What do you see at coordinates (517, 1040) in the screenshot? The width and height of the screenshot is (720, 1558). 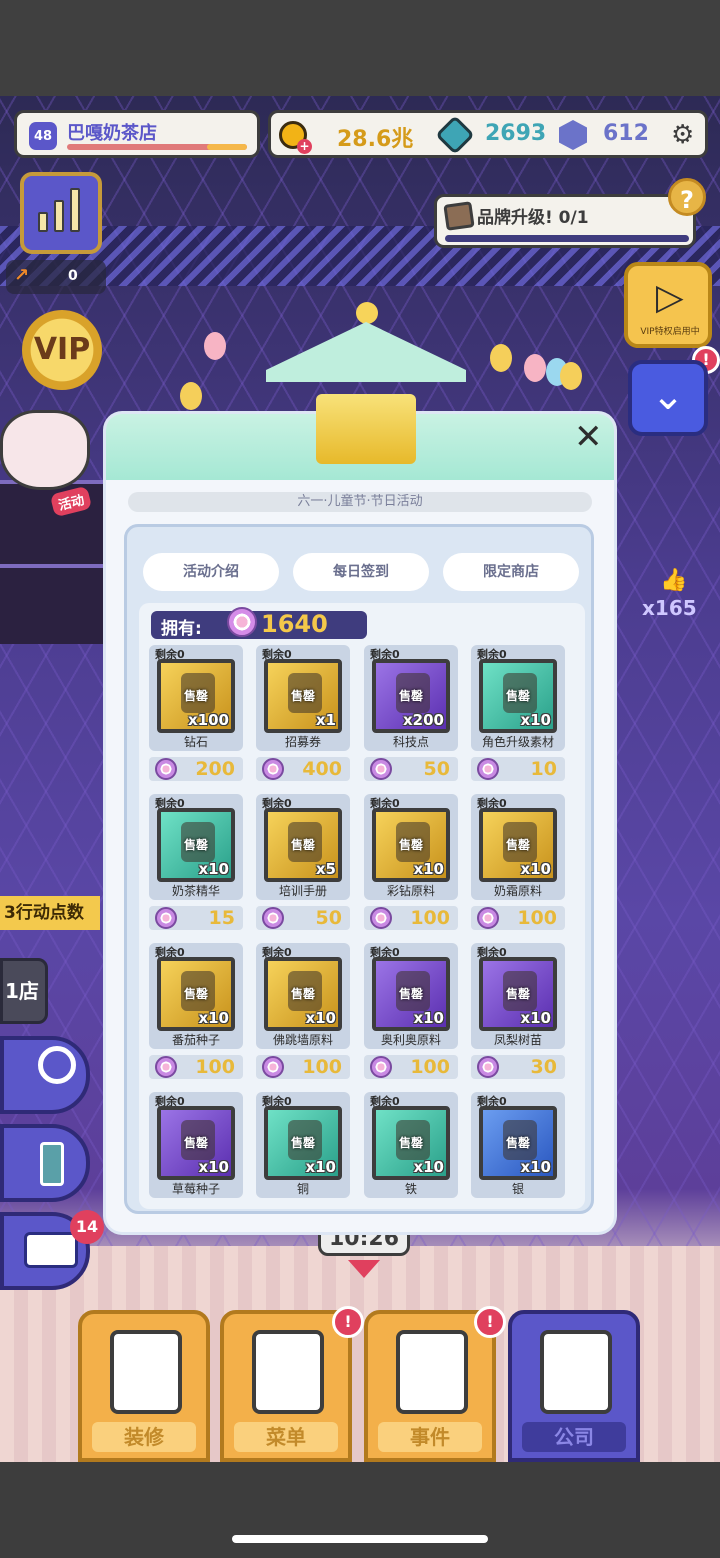 I see `item-name: 凤梨树苗` at bounding box center [517, 1040].